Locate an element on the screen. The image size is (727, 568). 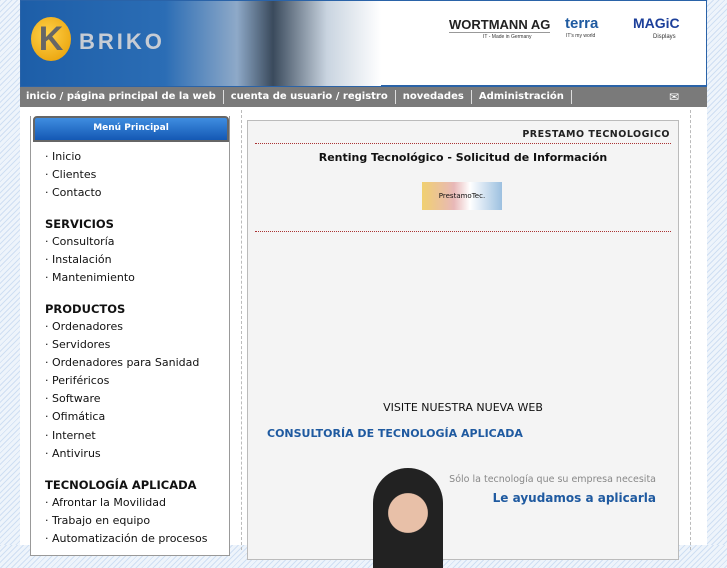
banner-slogan: Le ayudamos a aplicarla is located at coordinates (574, 498).